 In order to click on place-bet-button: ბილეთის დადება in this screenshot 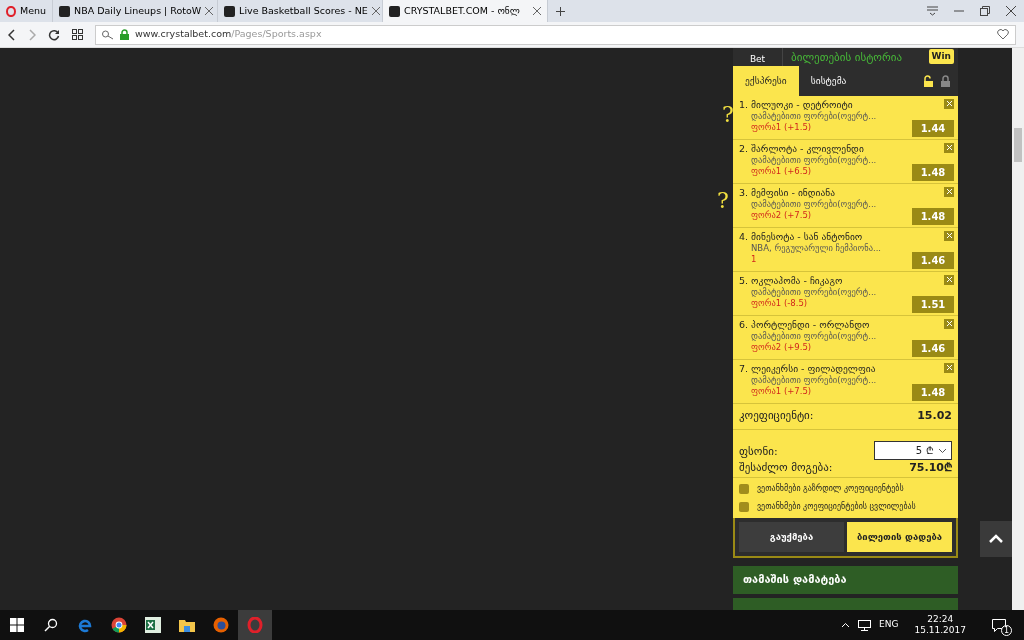, I will do `click(899, 537)`.